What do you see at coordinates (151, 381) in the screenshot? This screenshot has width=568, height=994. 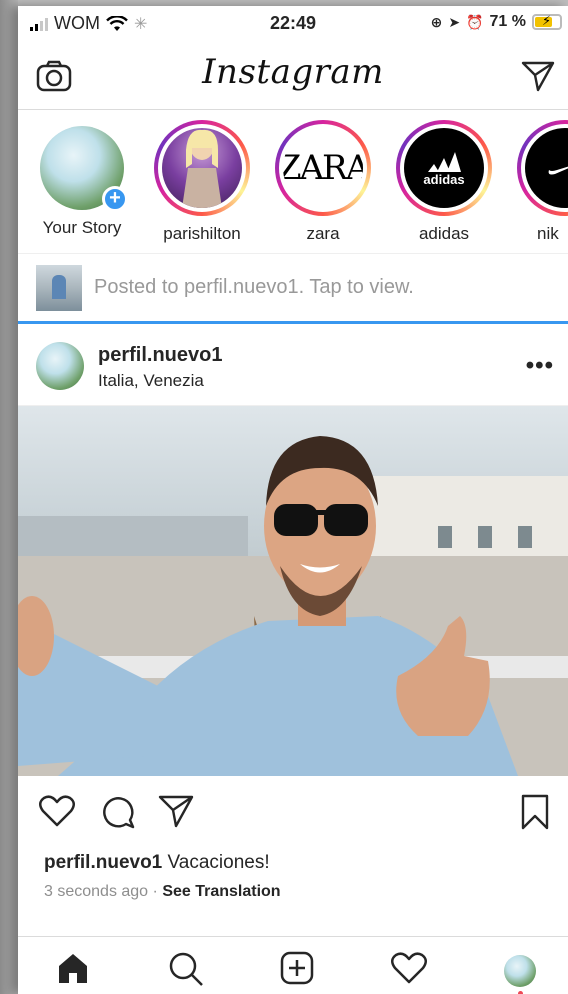 I see `post-location: Italia, Venezia` at bounding box center [151, 381].